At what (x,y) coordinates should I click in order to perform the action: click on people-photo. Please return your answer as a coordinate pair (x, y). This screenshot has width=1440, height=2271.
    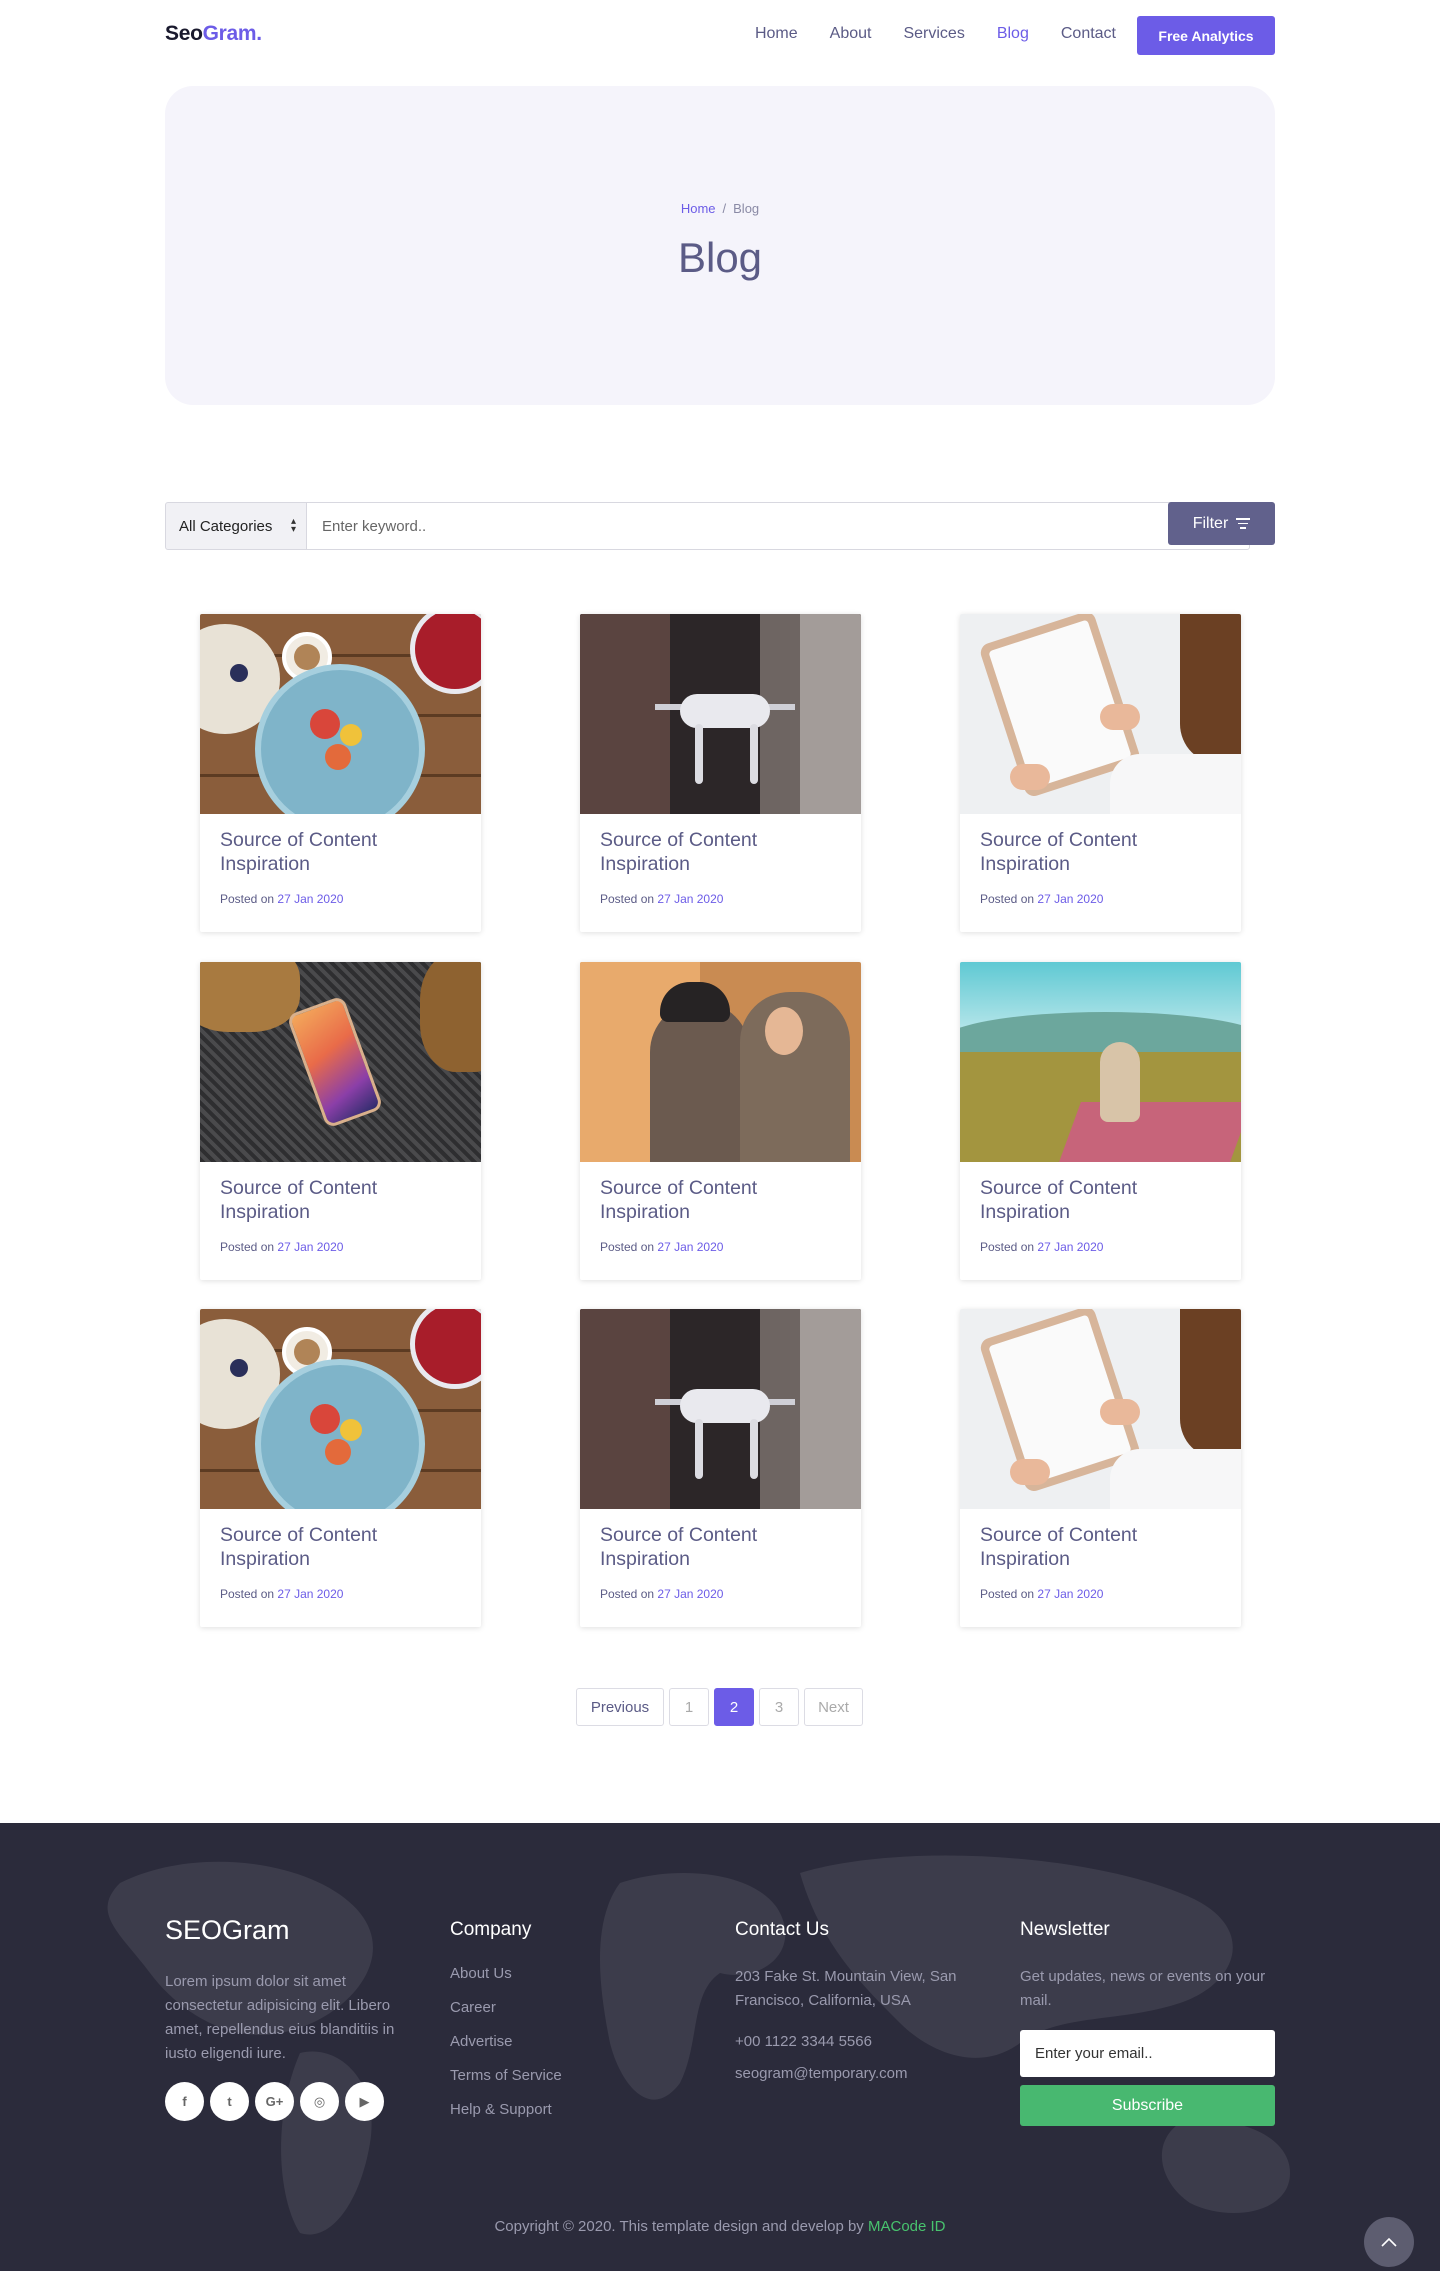
    Looking at the image, I should click on (720, 1062).